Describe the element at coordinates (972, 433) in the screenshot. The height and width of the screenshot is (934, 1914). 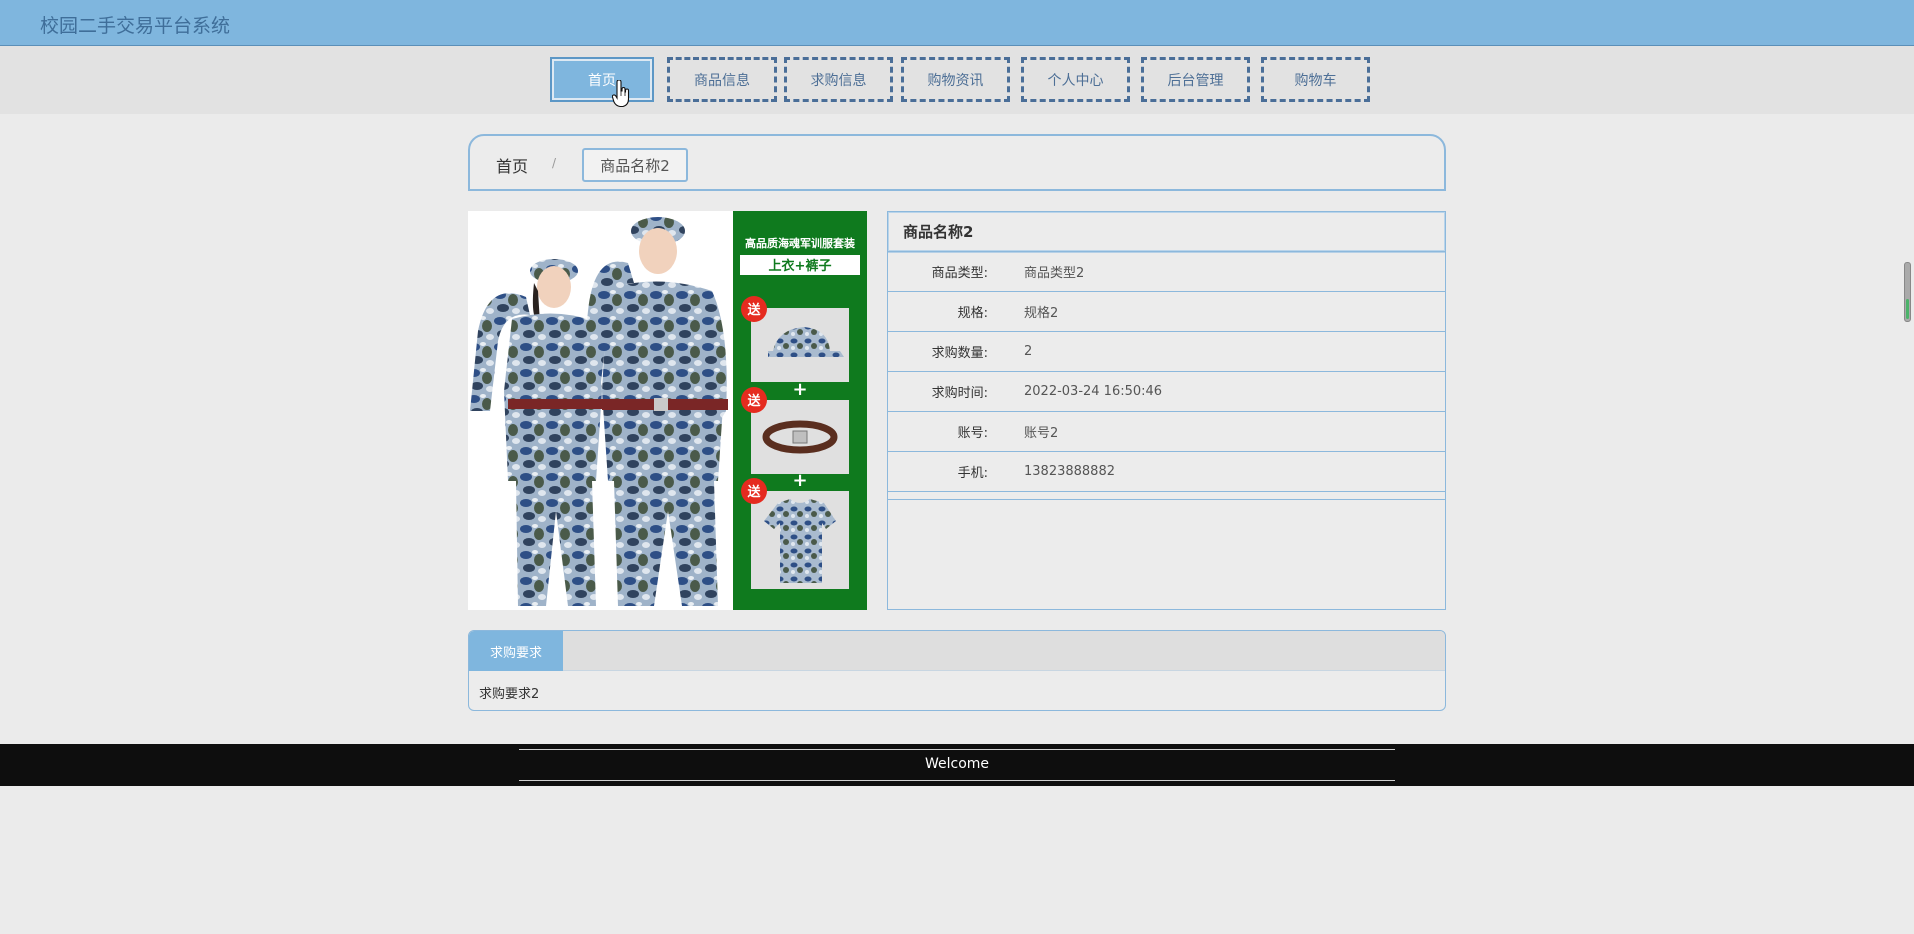
I see `detail-label: 账号:` at that location.